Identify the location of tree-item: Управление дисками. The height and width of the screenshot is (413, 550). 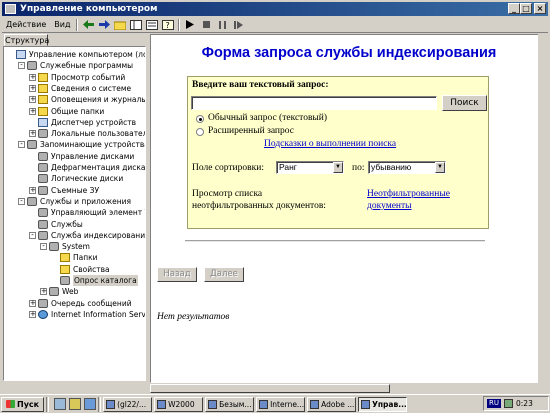
(81, 156).